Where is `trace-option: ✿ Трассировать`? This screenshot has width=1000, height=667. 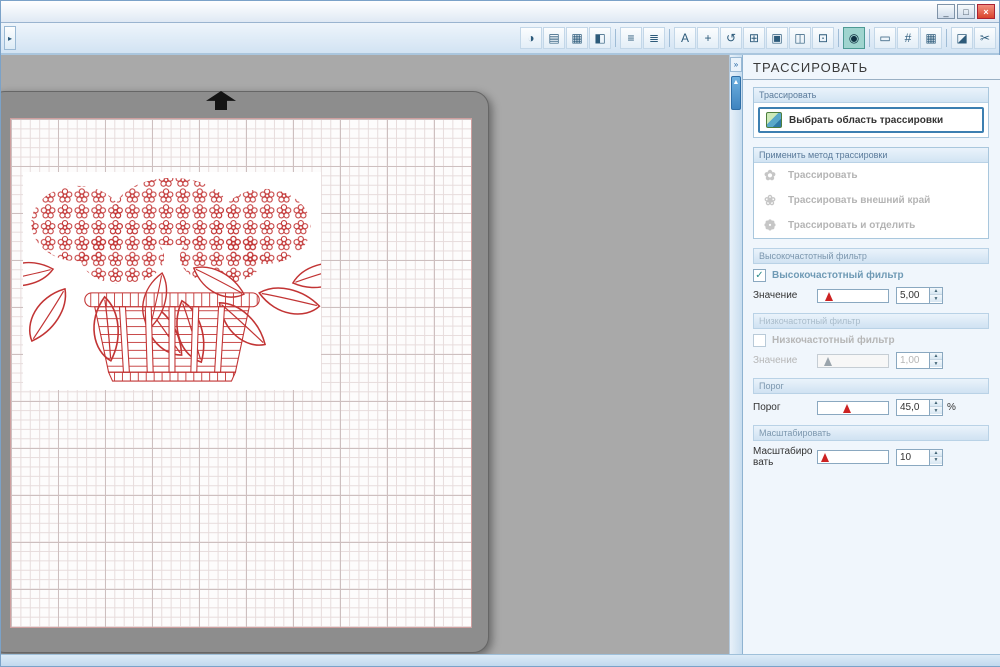 trace-option: ✿ Трассировать is located at coordinates (871, 175).